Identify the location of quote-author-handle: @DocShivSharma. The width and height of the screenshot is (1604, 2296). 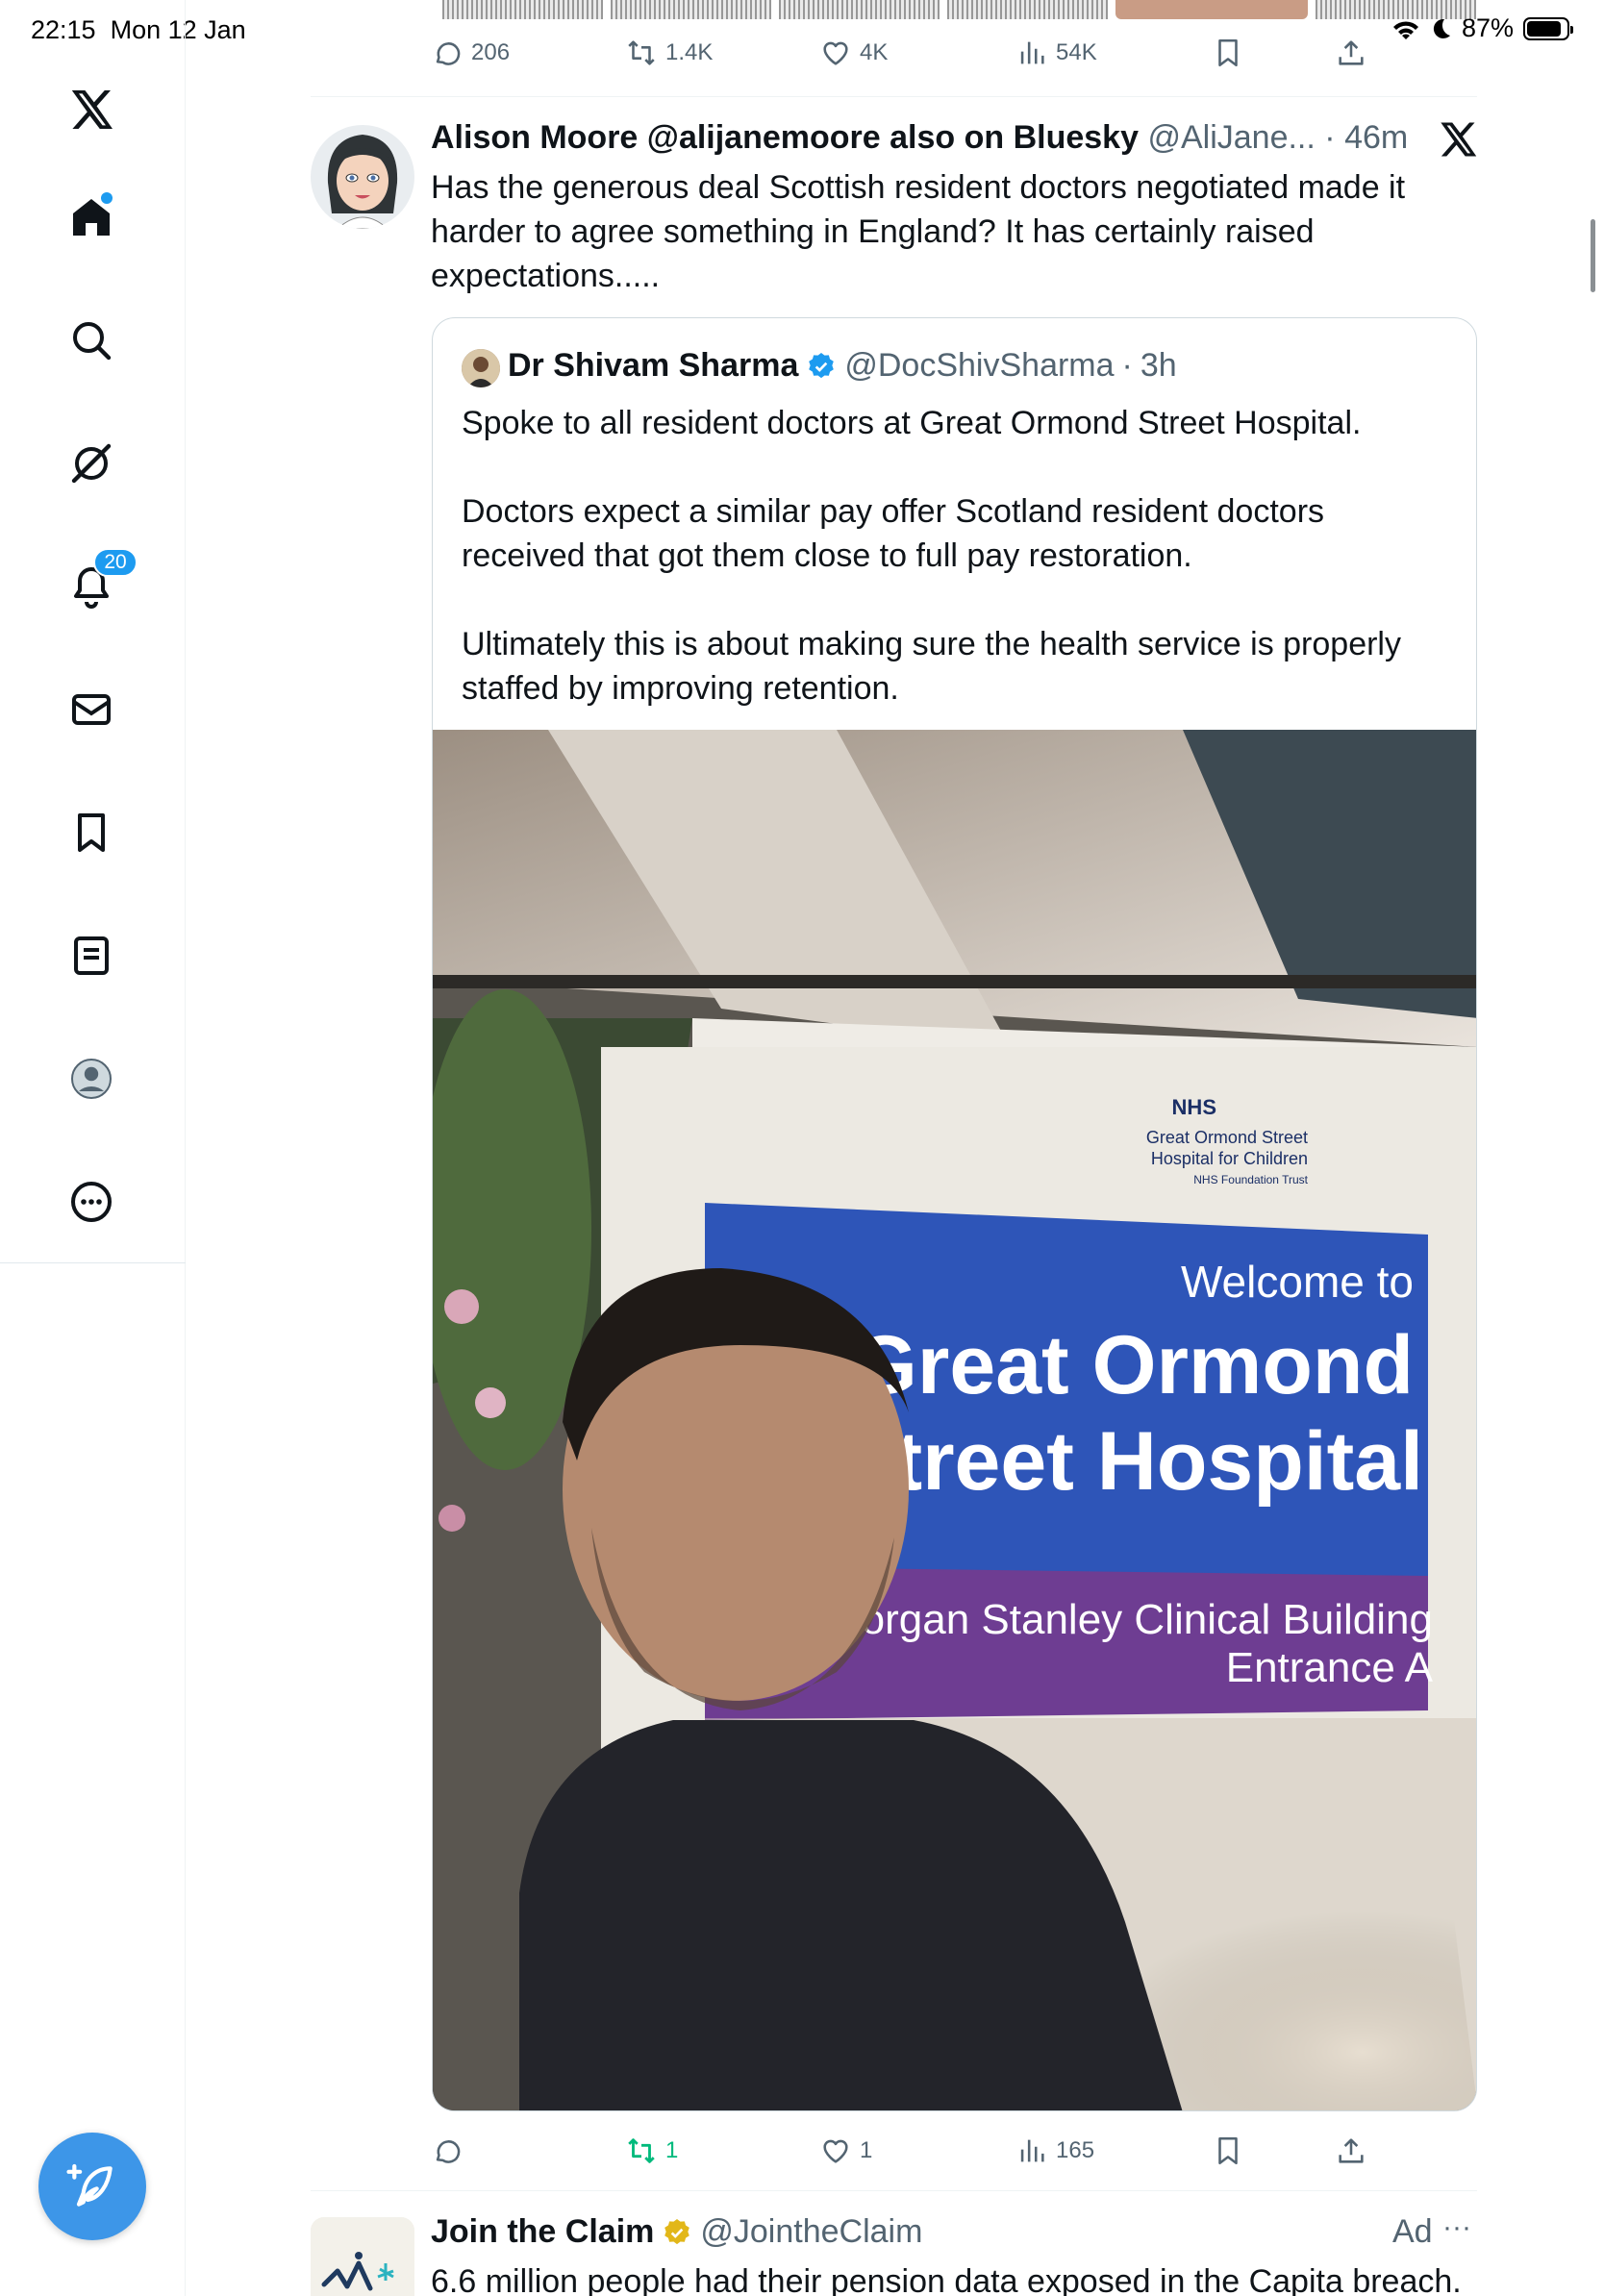
(979, 366).